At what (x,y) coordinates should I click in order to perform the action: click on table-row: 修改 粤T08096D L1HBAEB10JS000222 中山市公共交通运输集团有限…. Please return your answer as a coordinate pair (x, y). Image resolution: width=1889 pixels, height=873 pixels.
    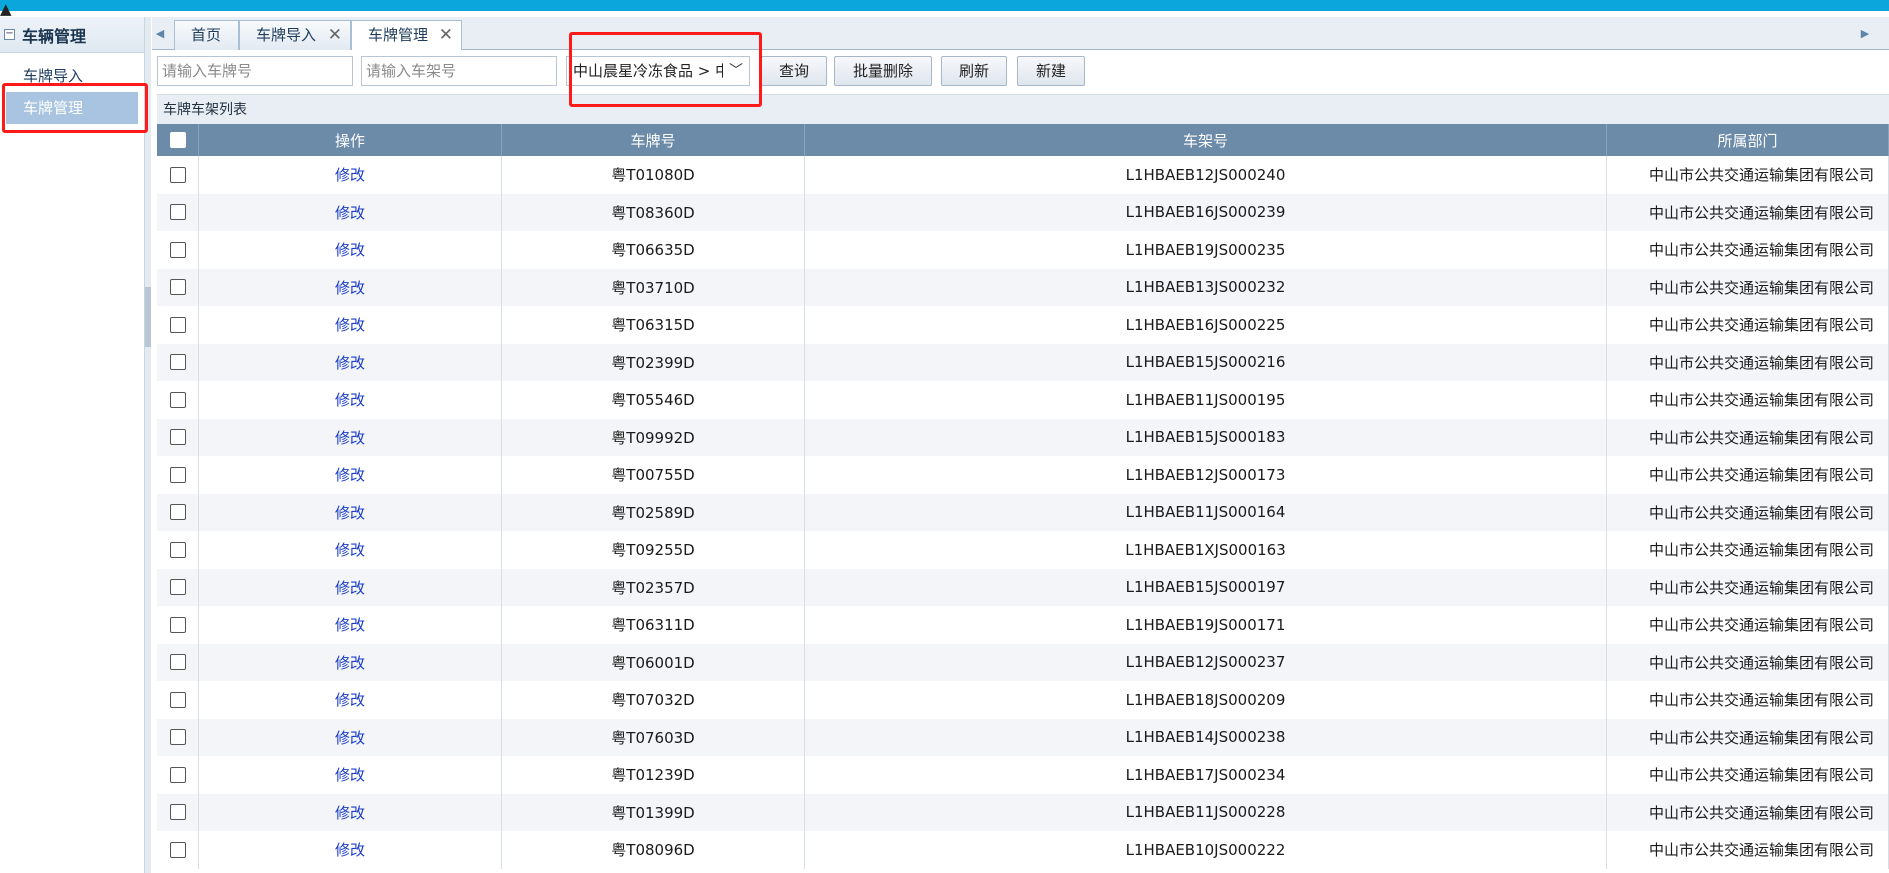
    Looking at the image, I should click on (1023, 850).